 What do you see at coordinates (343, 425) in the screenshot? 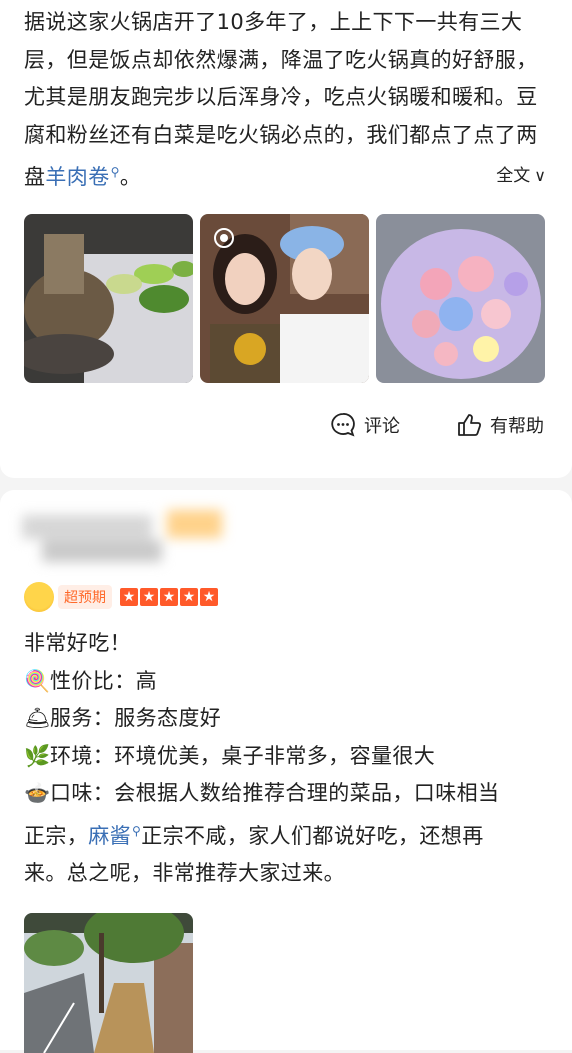
I see `comment-icon` at bounding box center [343, 425].